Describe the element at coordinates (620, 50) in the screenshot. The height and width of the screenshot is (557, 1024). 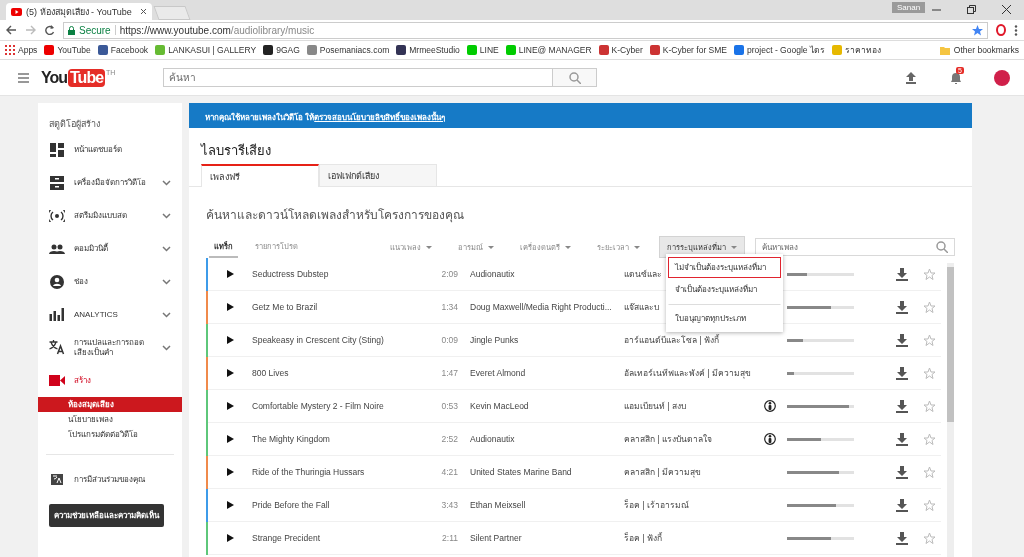
I see `bookmark: K-Cyber` at that location.